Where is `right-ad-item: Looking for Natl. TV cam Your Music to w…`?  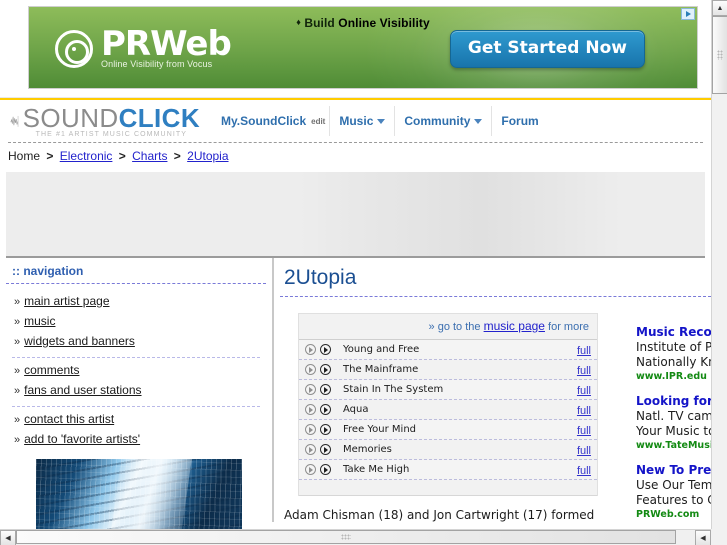 right-ad-item: Looking for Natl. TV cam Your Music to w… is located at coordinates (673, 422).